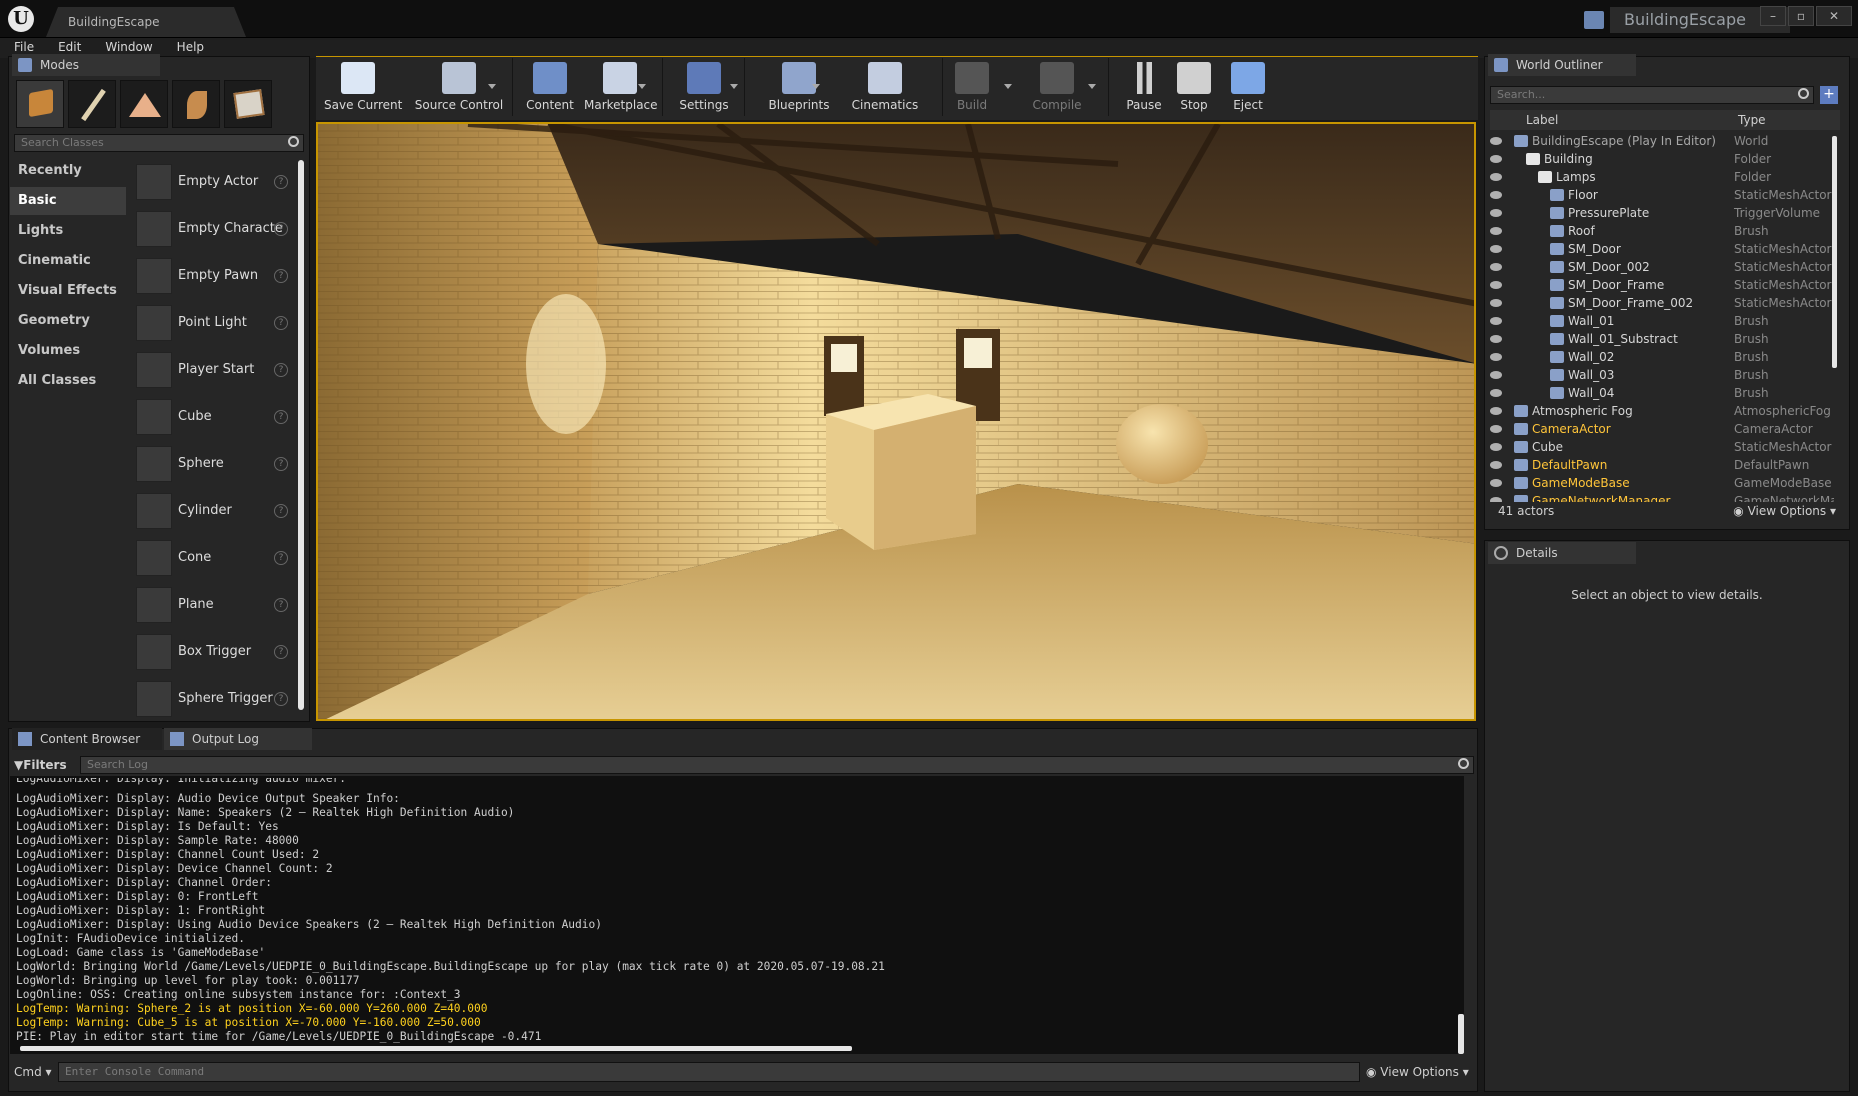 The image size is (1858, 1096). I want to click on outliner-row: Wall_02 Brush, so click(1659, 357).